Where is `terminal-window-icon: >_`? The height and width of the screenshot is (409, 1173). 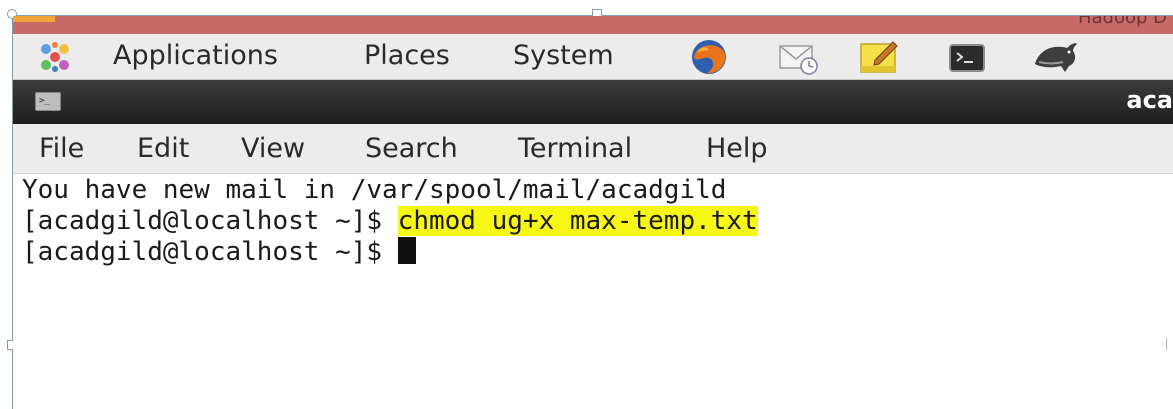
terminal-window-icon: >_ is located at coordinates (48, 101).